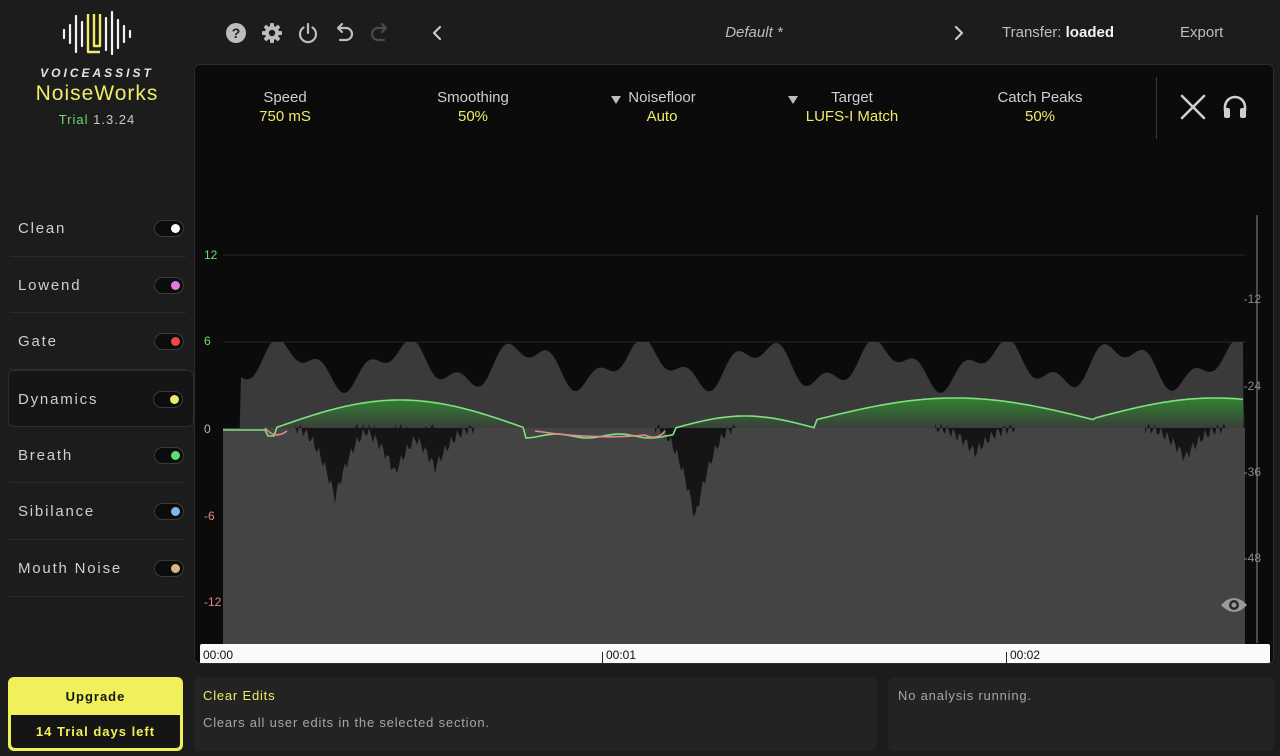  I want to click on analysis-status-panel: No analysis running., so click(1081, 714).